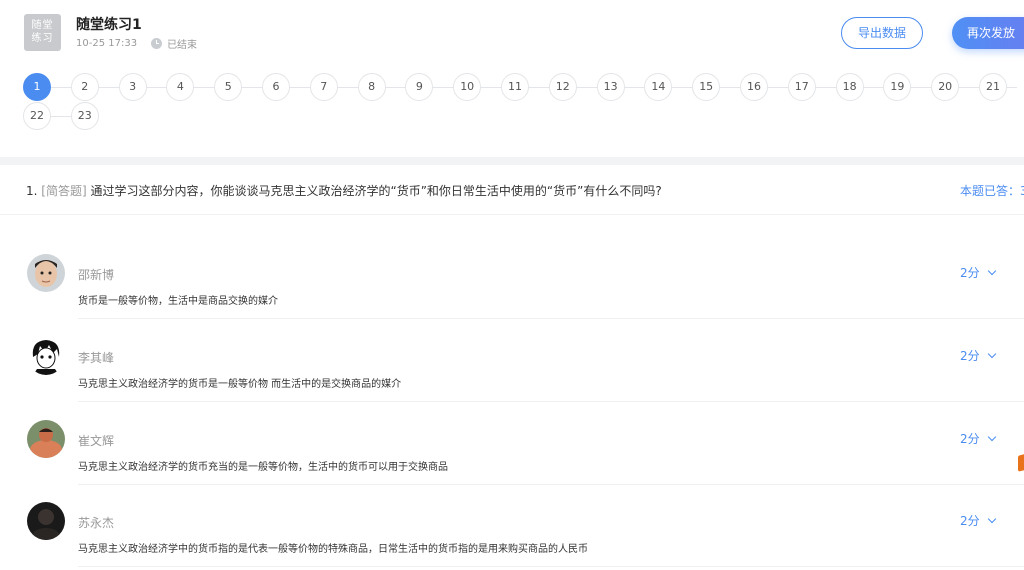 Image resolution: width=1024 pixels, height=570 pixels. I want to click on question-type: [简答题], so click(64, 191).